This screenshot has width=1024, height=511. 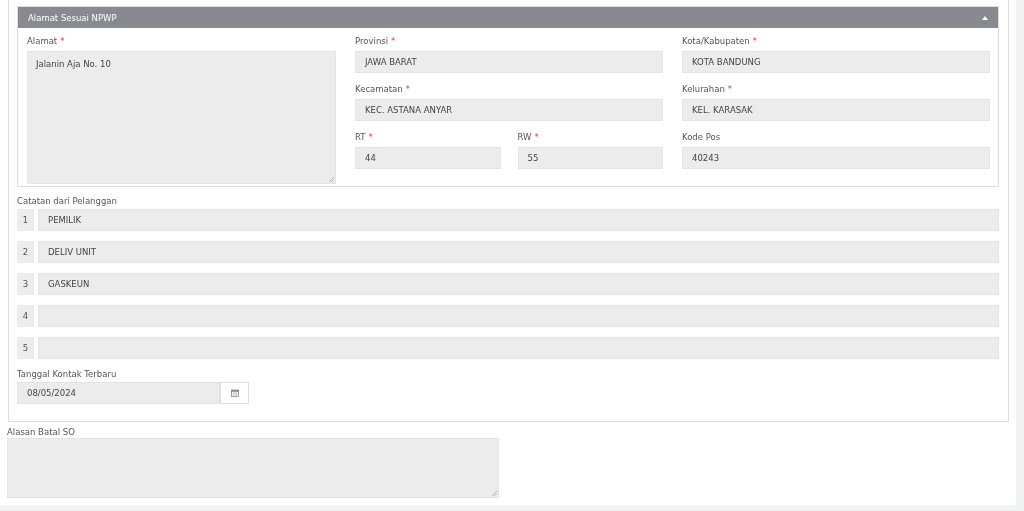 I want to click on calendar-button, so click(x=234, y=393).